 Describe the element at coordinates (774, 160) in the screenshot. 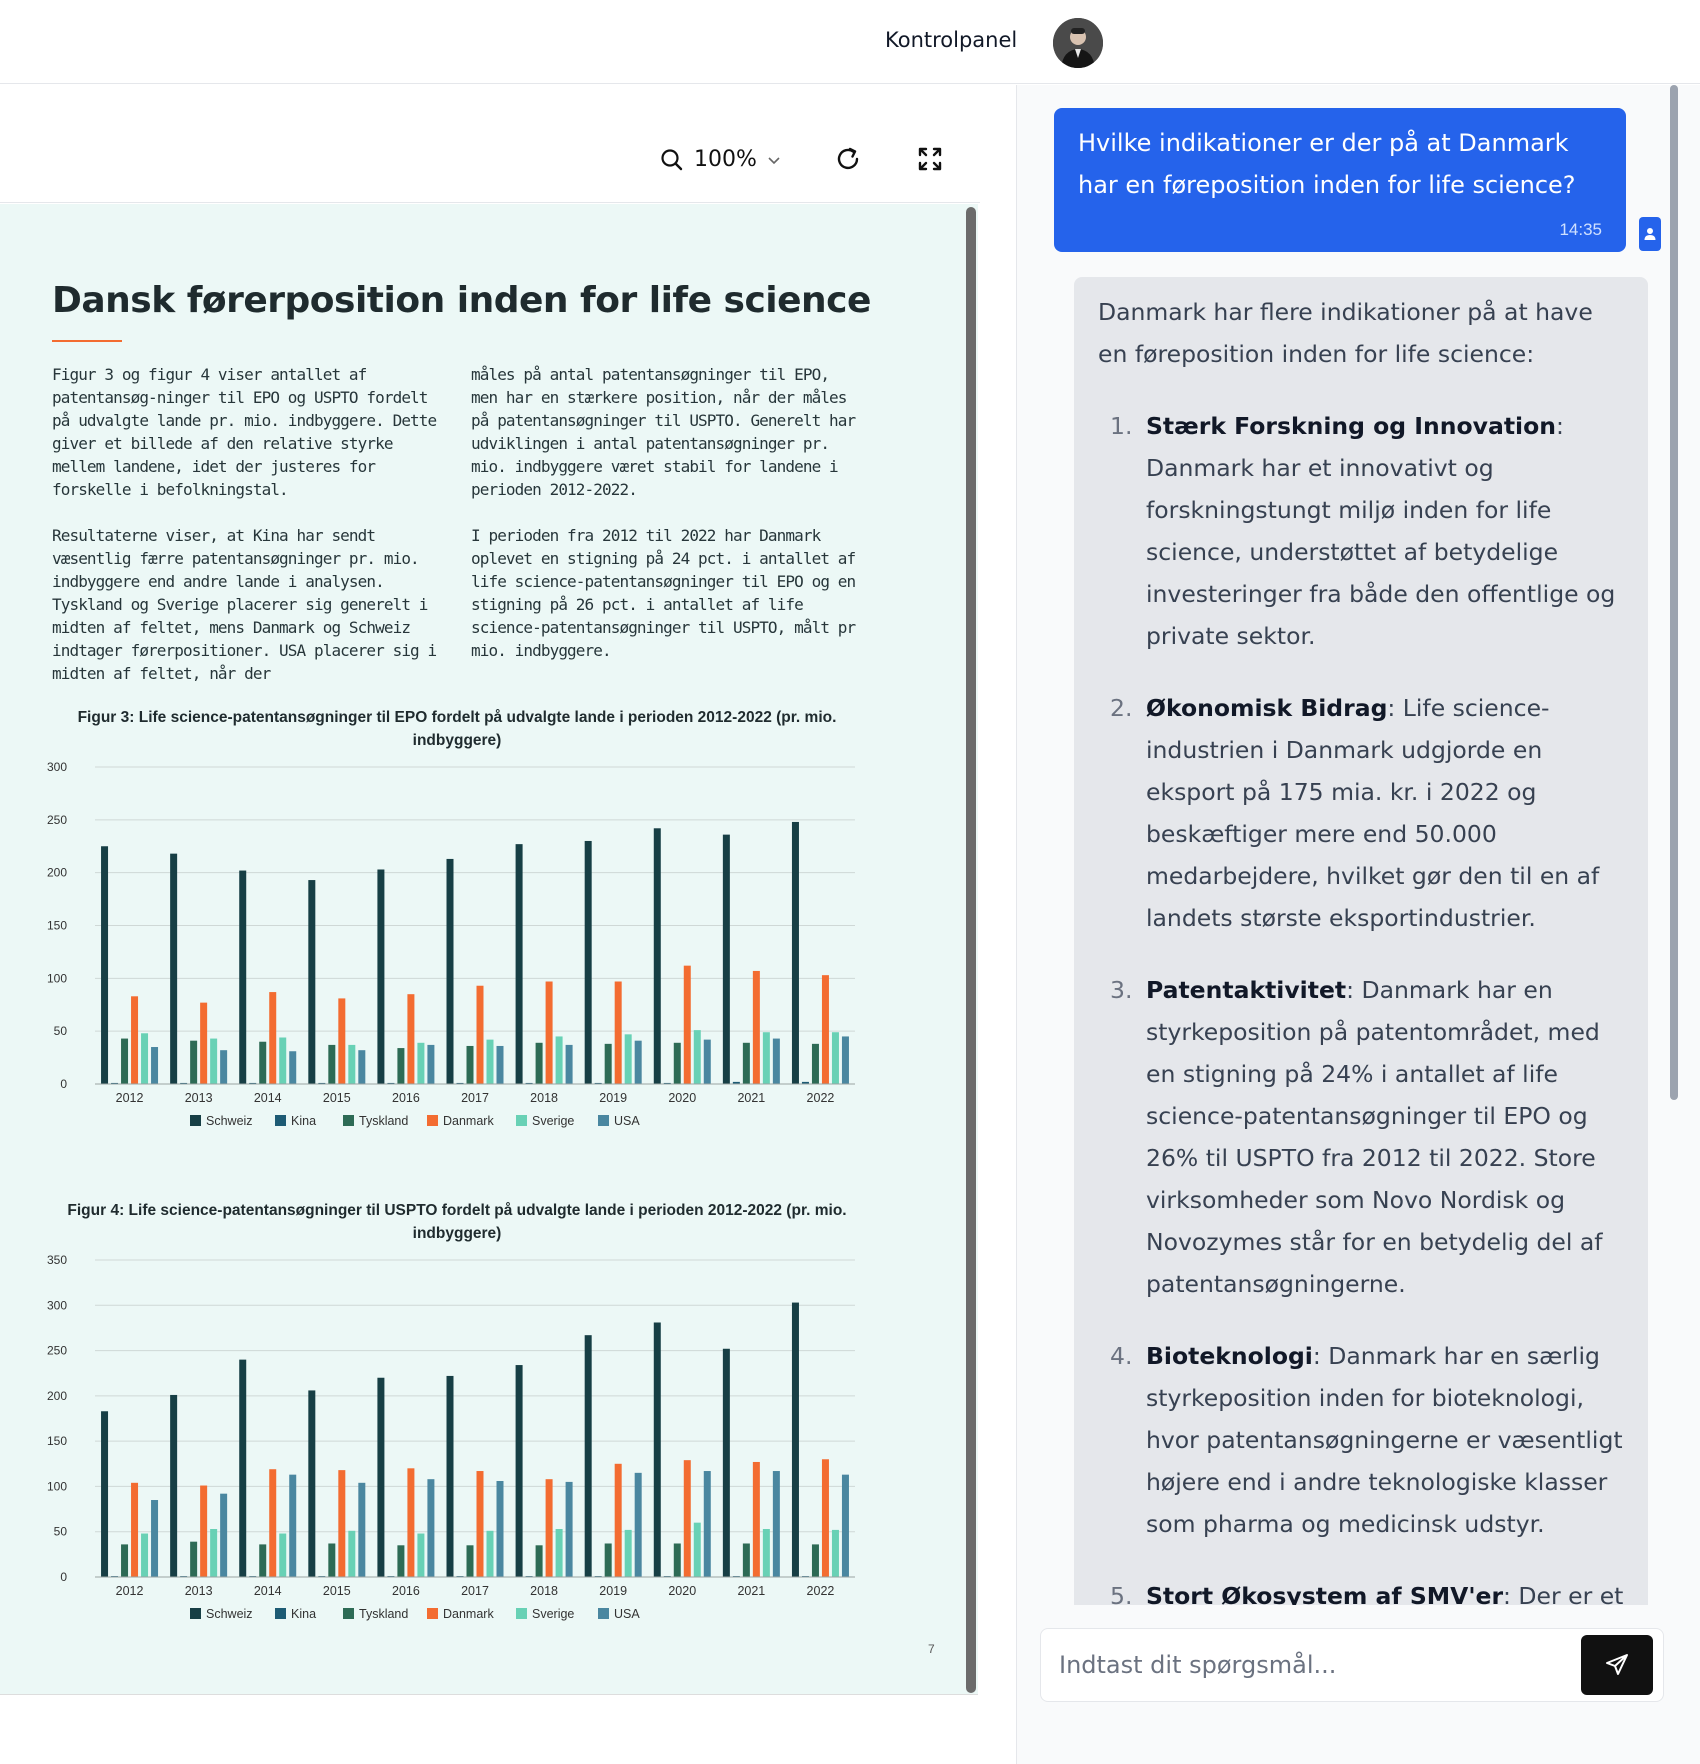

I see `chevron-down-icon` at that location.